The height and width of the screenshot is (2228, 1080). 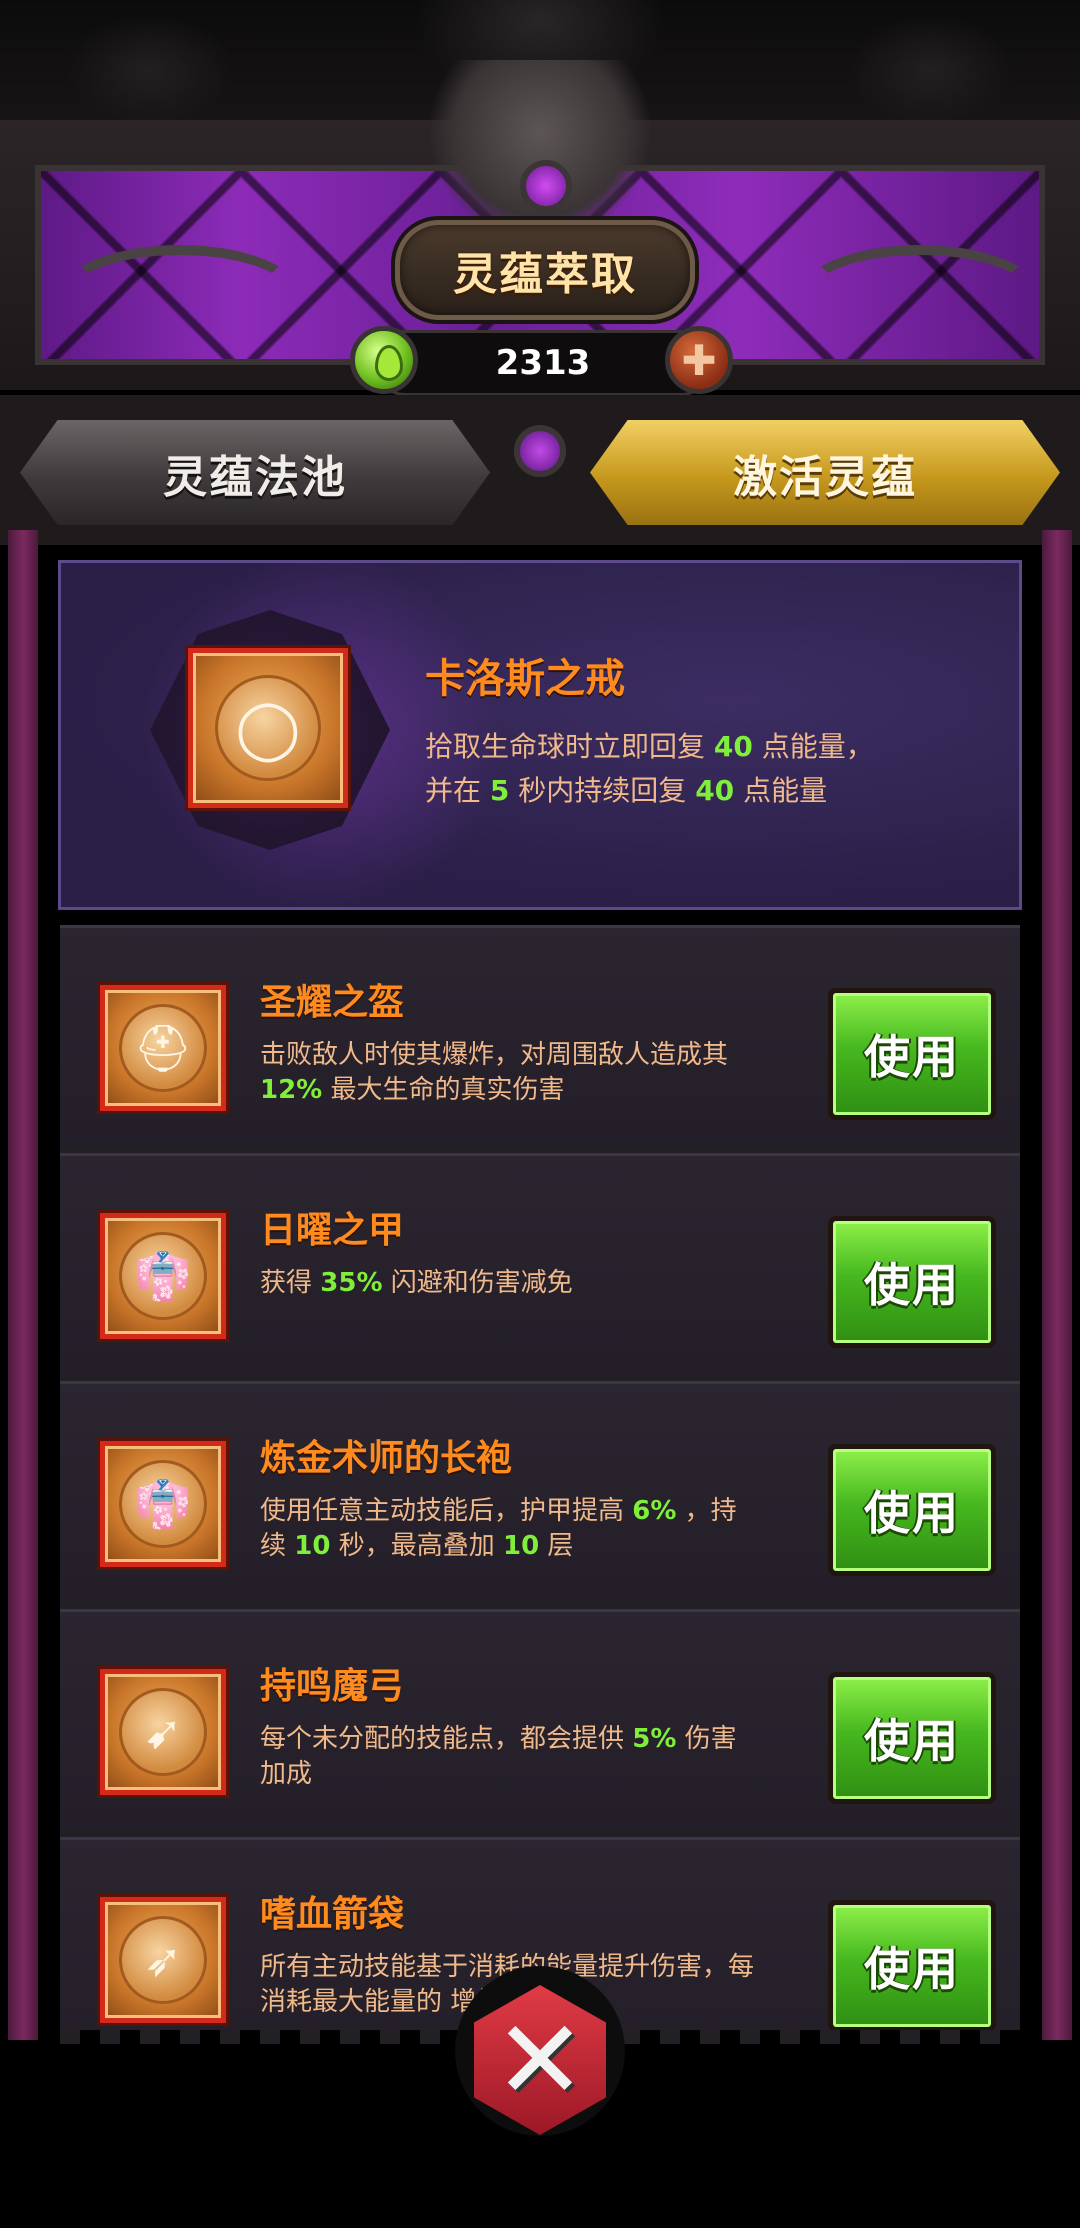 I want to click on item-icon: ➶, so click(x=163, y=1960).